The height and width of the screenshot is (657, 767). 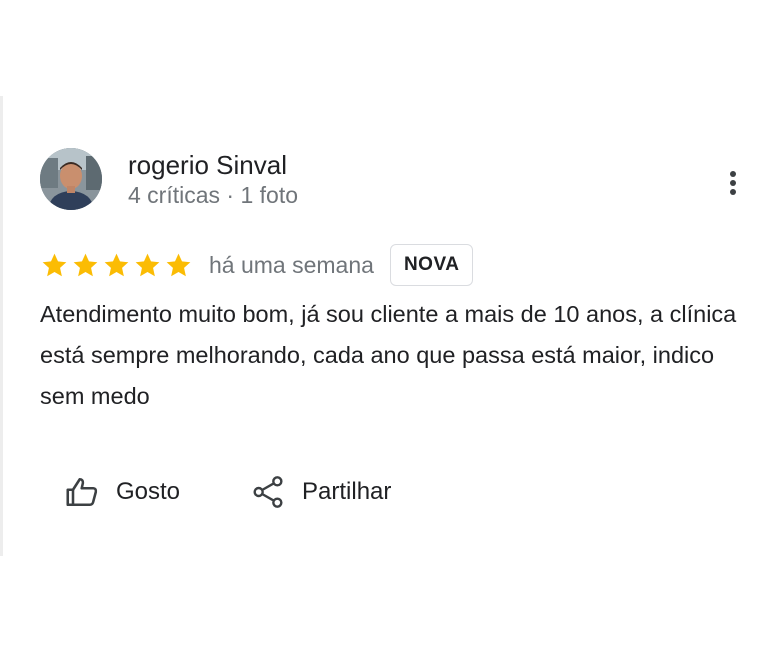 What do you see at coordinates (82, 492) in the screenshot?
I see `thumbs-up-icon` at bounding box center [82, 492].